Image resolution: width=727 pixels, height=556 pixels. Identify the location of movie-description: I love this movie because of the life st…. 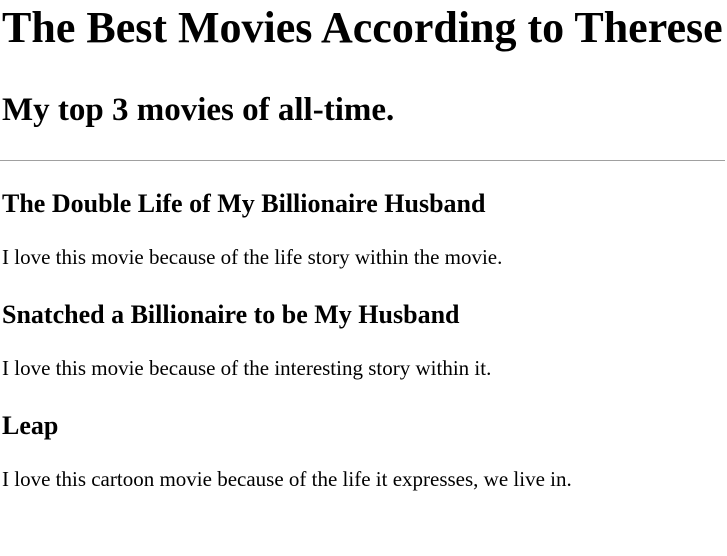
(252, 257).